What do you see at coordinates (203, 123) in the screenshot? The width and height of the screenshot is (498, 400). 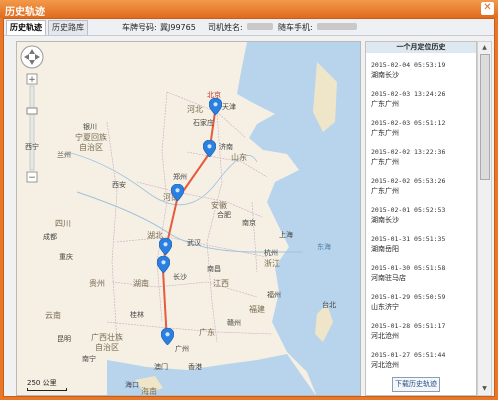 I see `map-label: 石家庄` at bounding box center [203, 123].